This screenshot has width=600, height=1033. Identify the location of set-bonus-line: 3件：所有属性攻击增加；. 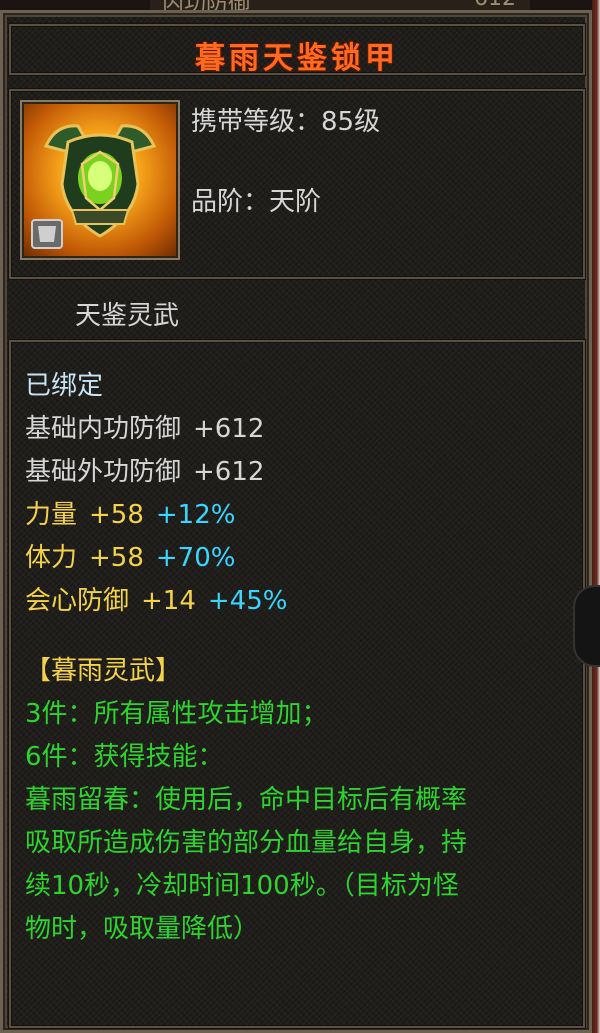
(176, 714).